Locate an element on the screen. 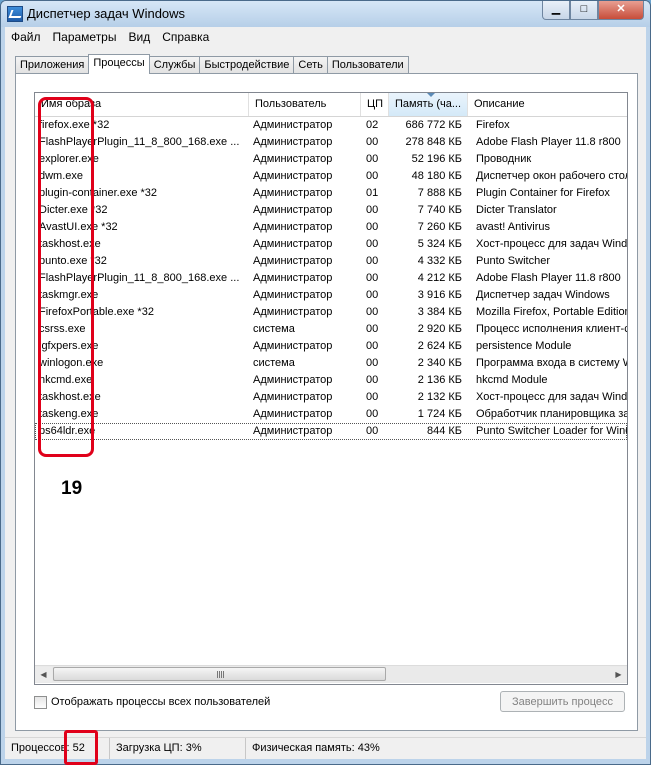 The width and height of the screenshot is (651, 765). window-title: Диспетчер задач Windows is located at coordinates (106, 13).